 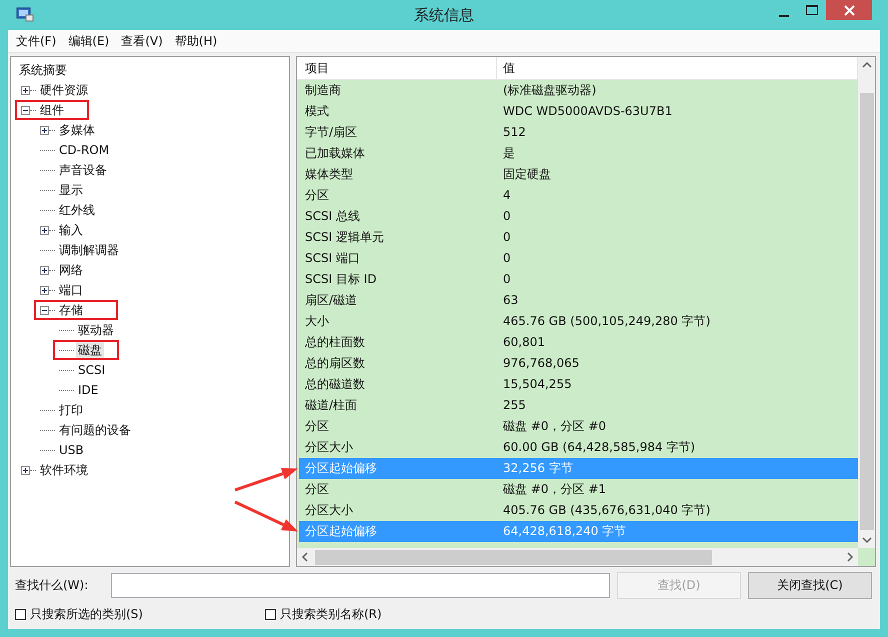 What do you see at coordinates (555, 489) in the screenshot?
I see `value-cell-text: 磁盘 #0，分区 #1` at bounding box center [555, 489].